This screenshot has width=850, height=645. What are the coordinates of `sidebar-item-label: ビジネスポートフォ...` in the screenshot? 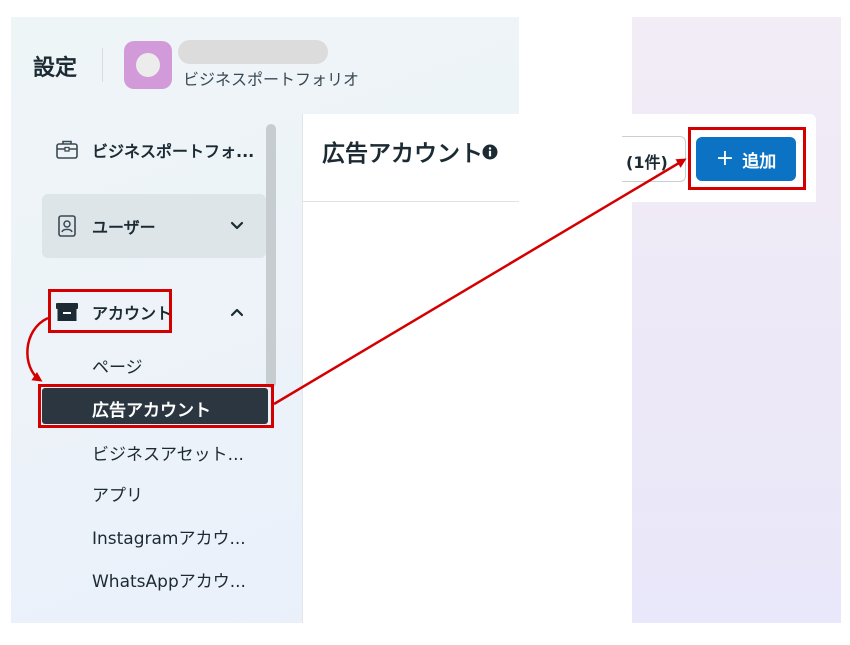 It's located at (173, 151).